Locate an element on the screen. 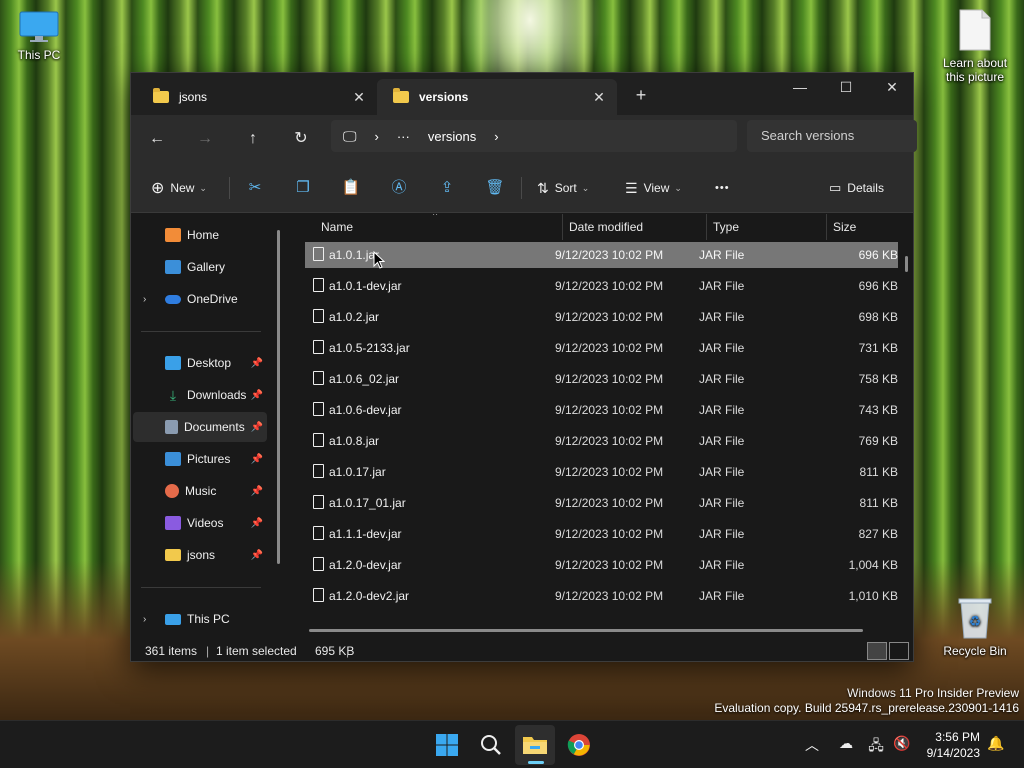 Image resolution: width=1024 pixels, height=768 pixels. column-header-type: Type is located at coordinates (726, 227).